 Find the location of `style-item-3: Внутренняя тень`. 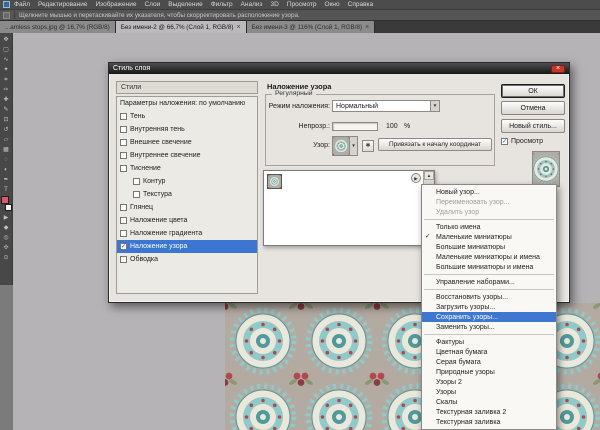

style-item-3: Внутренняя тень is located at coordinates (187, 129).